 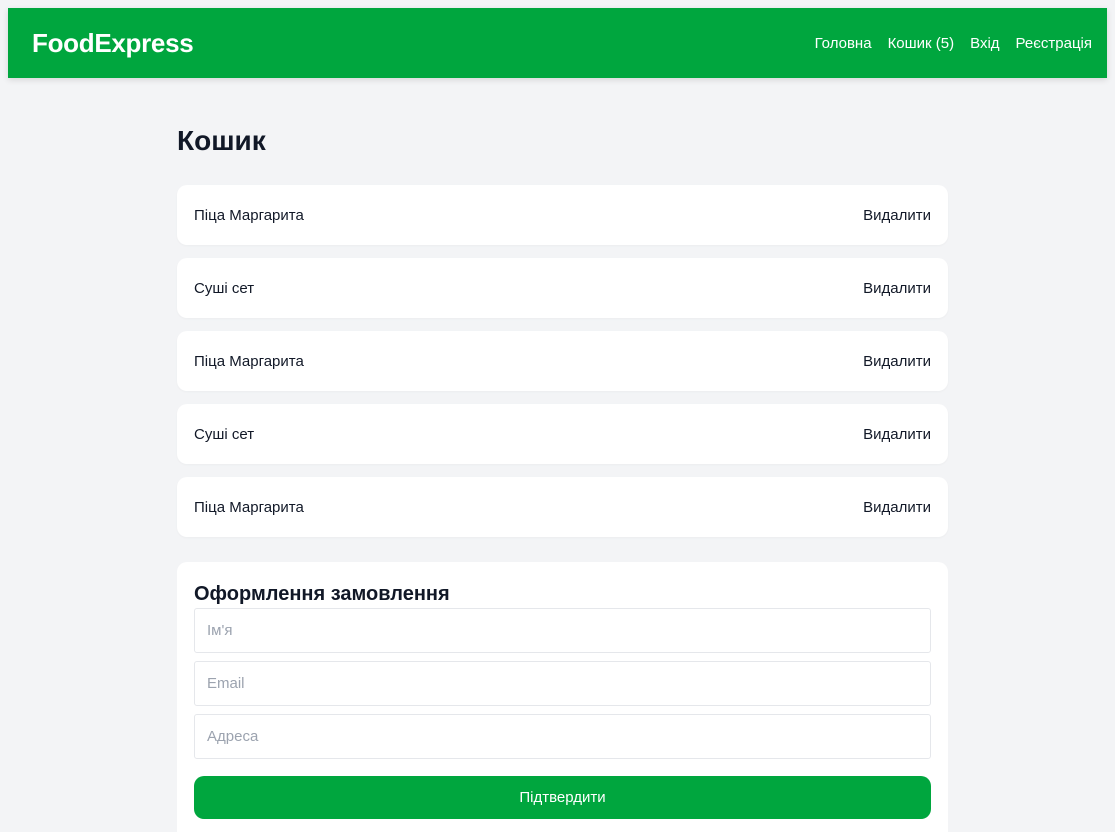 What do you see at coordinates (1054, 43) in the screenshot?
I see `nav-link-register: Реєстрація` at bounding box center [1054, 43].